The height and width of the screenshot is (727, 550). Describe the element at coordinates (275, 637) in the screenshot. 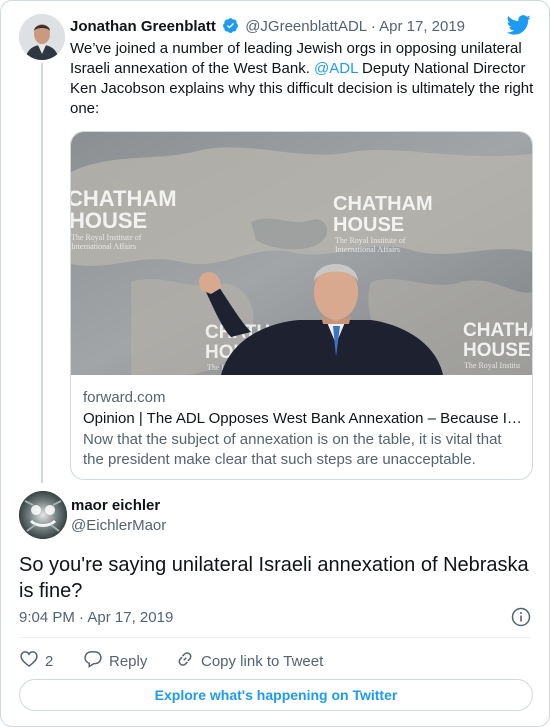

I see `divider` at that location.